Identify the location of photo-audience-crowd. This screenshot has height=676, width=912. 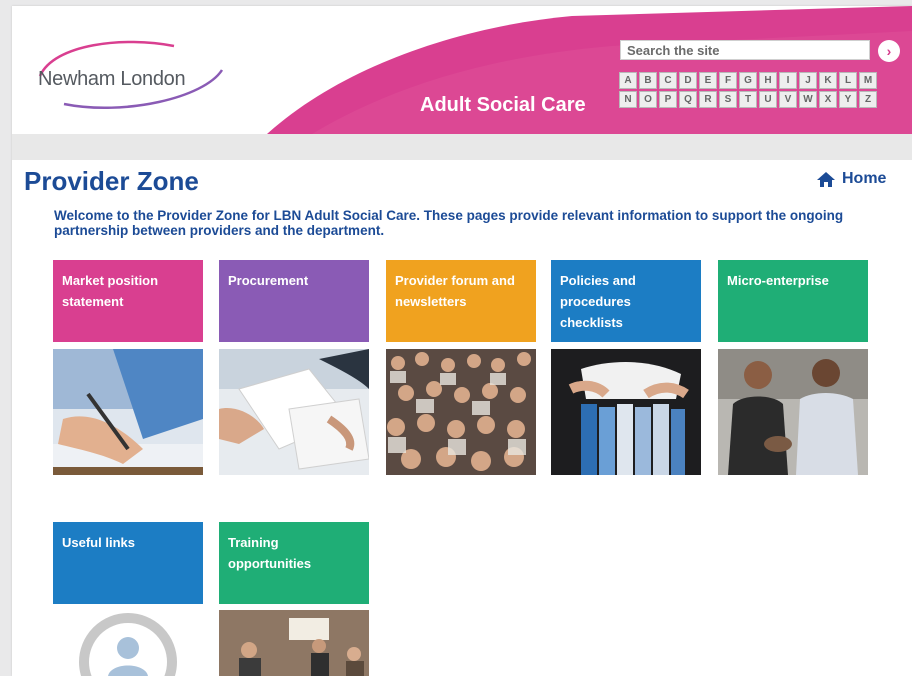
(461, 412).